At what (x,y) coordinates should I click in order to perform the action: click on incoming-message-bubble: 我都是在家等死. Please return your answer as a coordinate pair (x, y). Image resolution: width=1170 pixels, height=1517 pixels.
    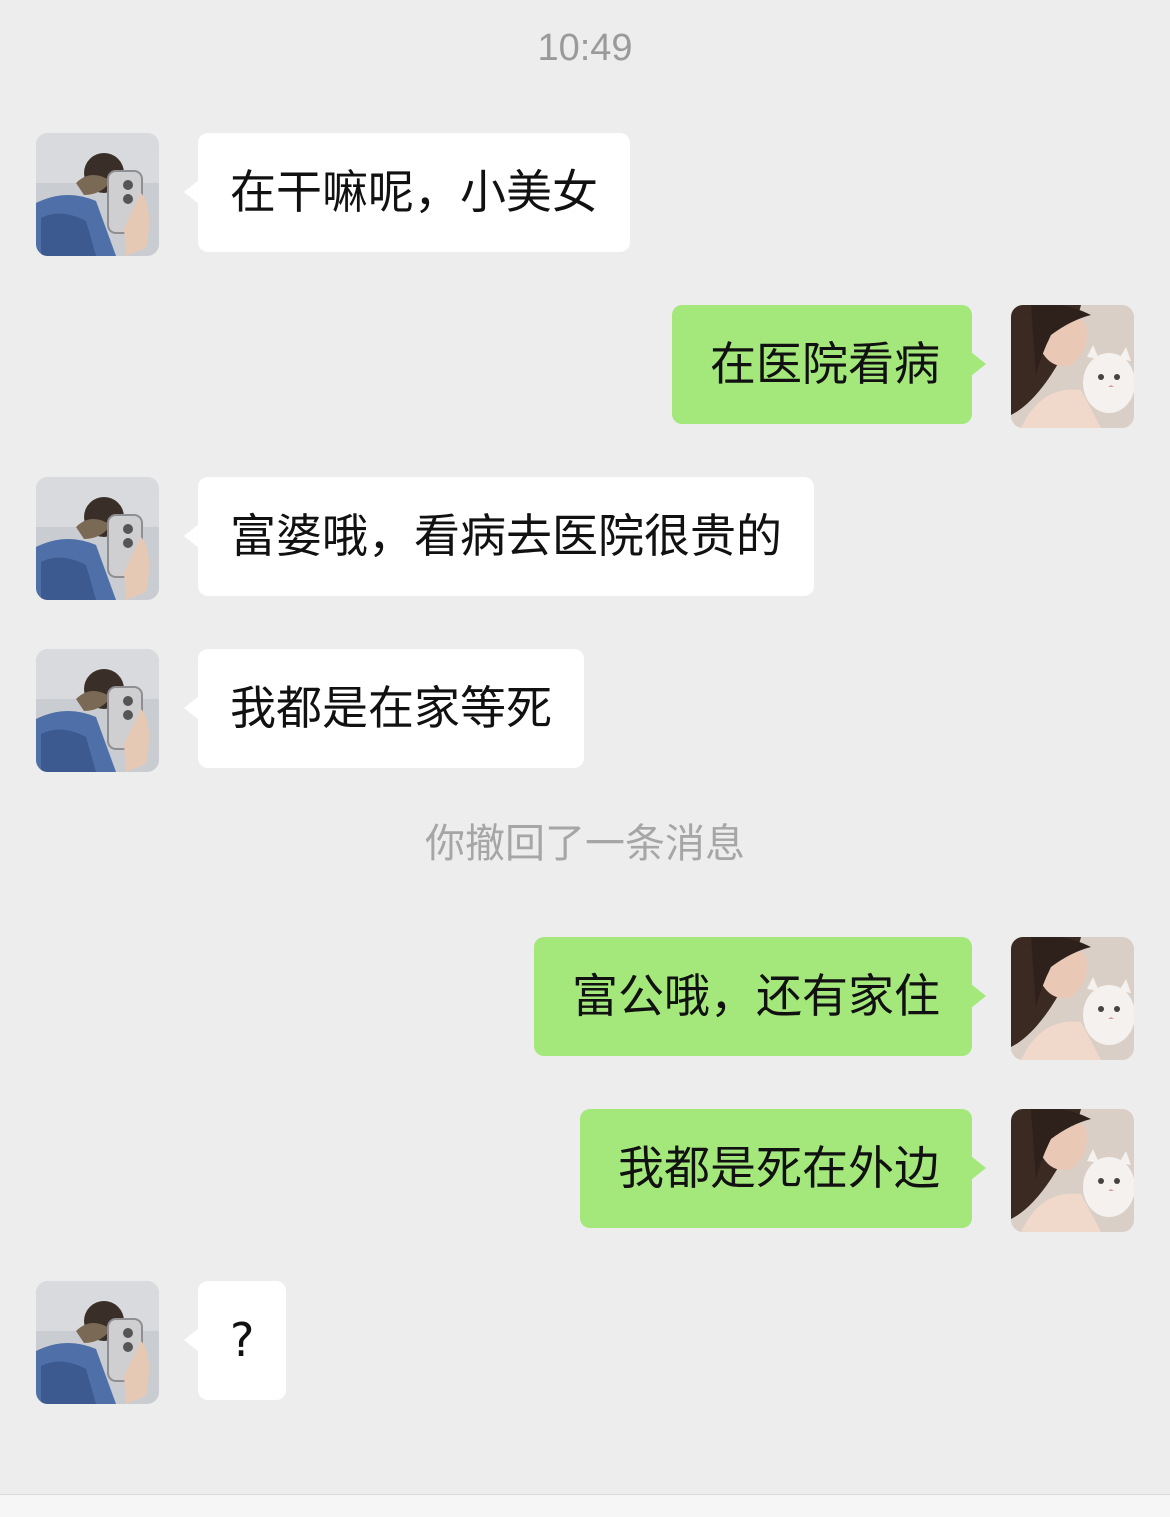
    Looking at the image, I should click on (384, 708).